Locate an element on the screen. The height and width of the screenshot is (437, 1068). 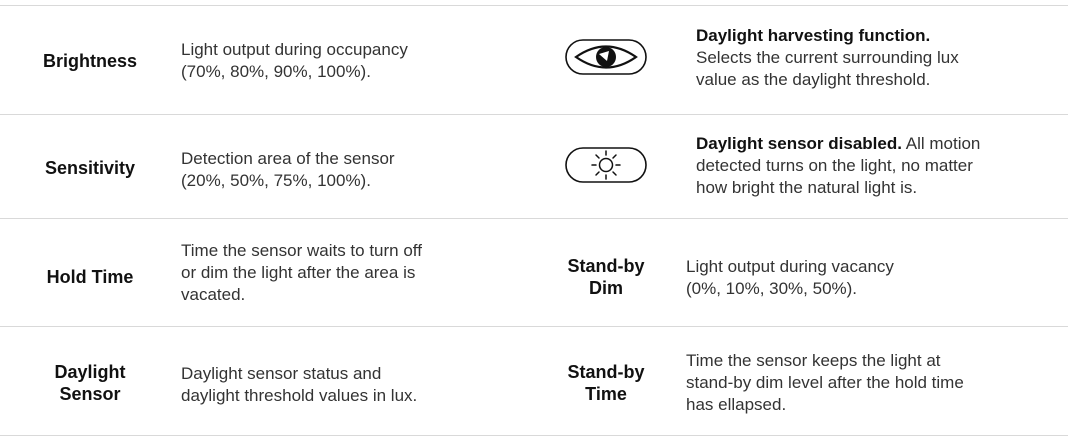
desc-bold-lead: Daylight harvesting function. is located at coordinates (813, 35).